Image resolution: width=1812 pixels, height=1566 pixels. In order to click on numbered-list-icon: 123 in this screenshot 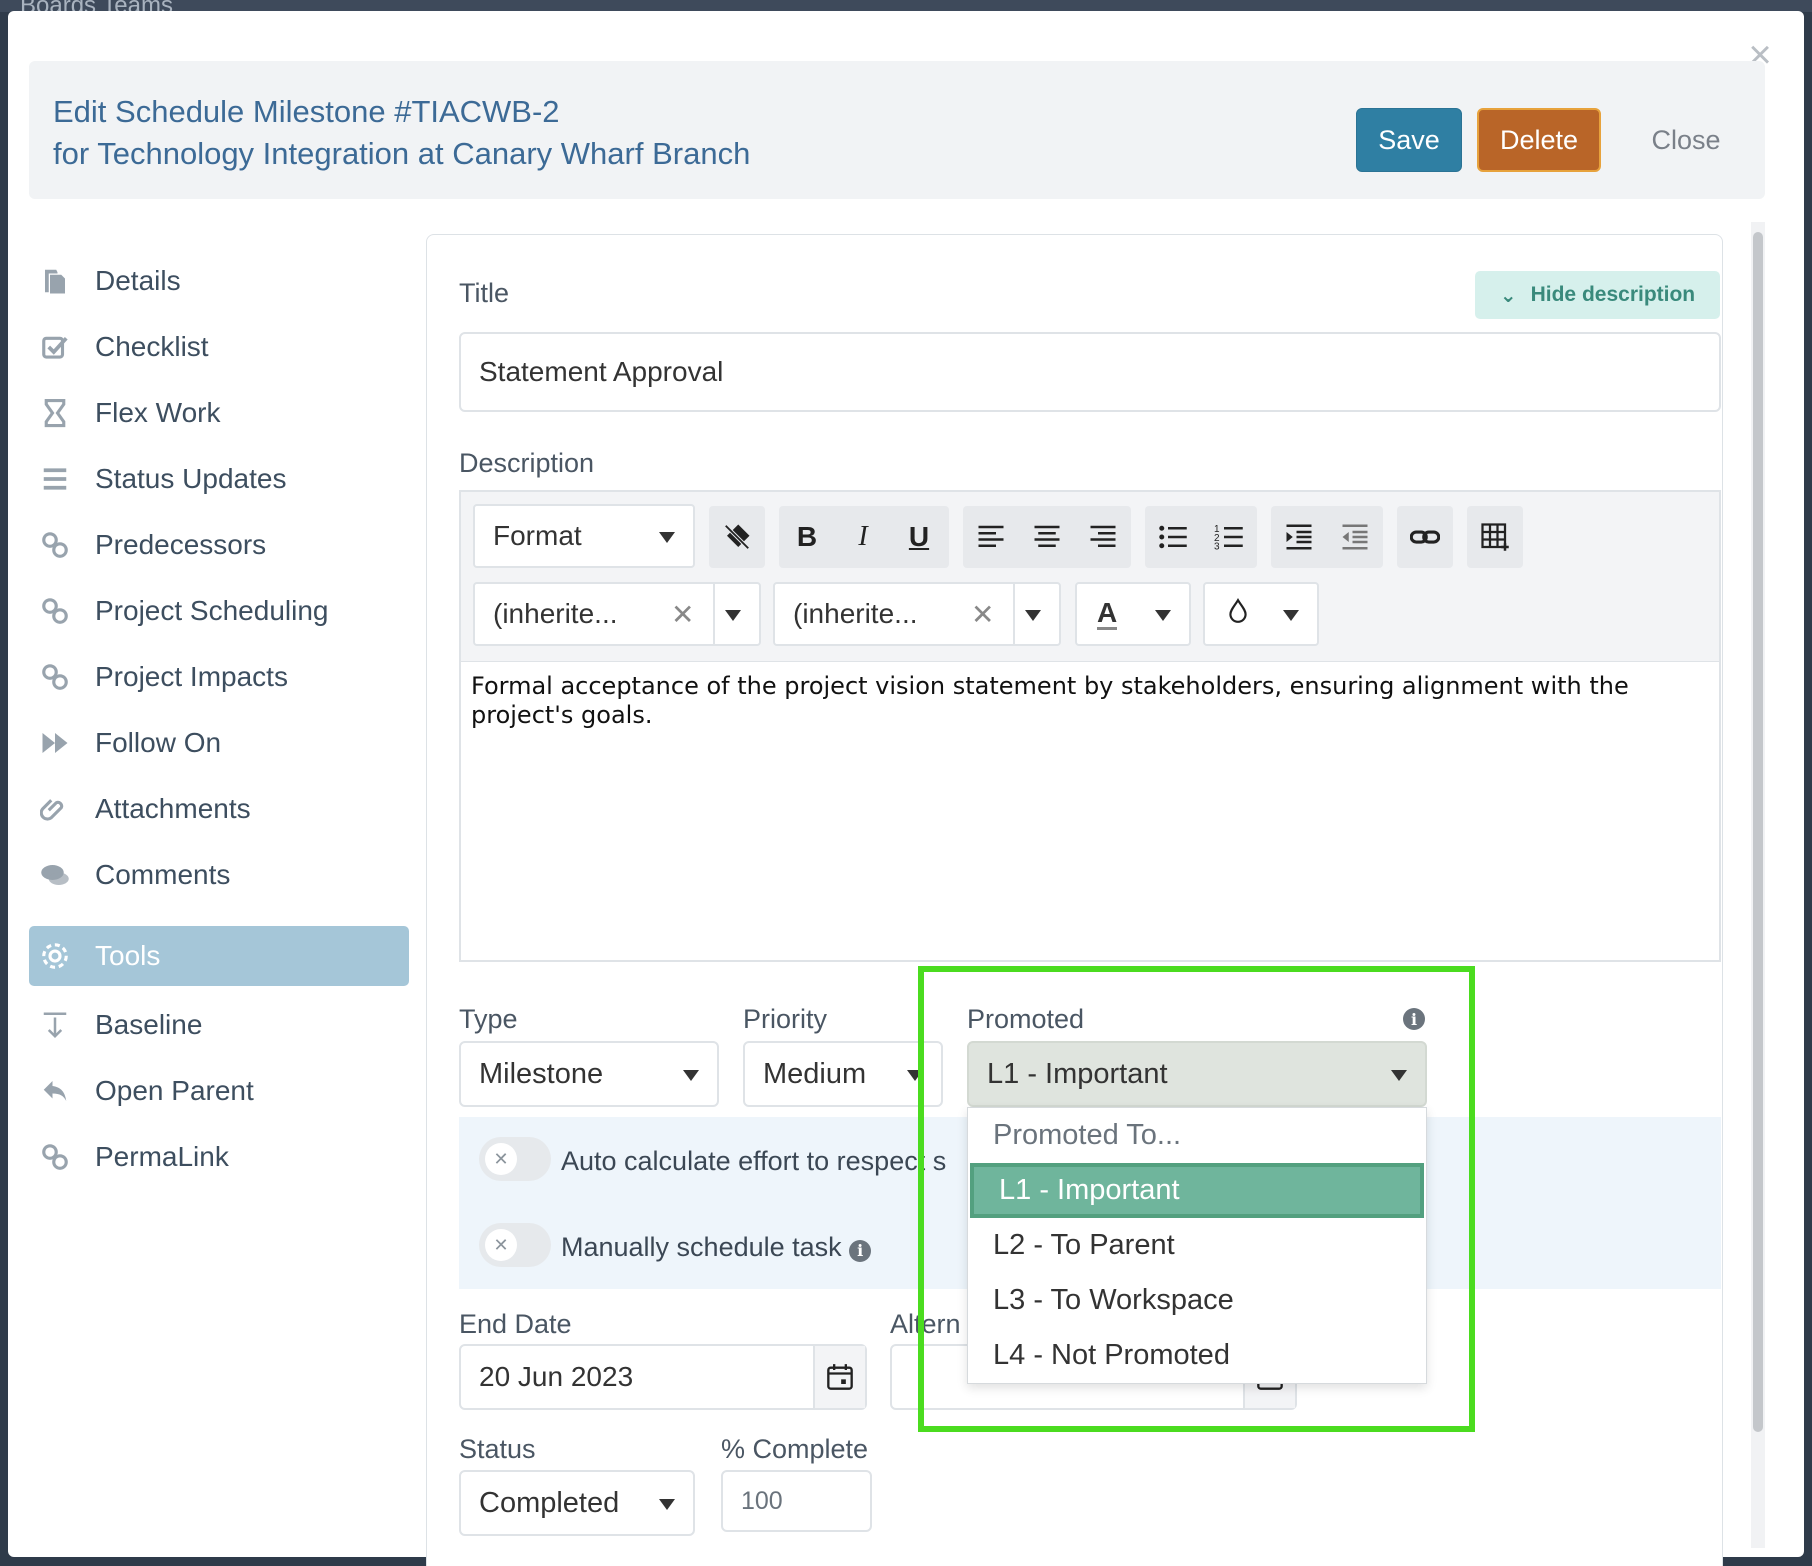, I will do `click(1229, 537)`.